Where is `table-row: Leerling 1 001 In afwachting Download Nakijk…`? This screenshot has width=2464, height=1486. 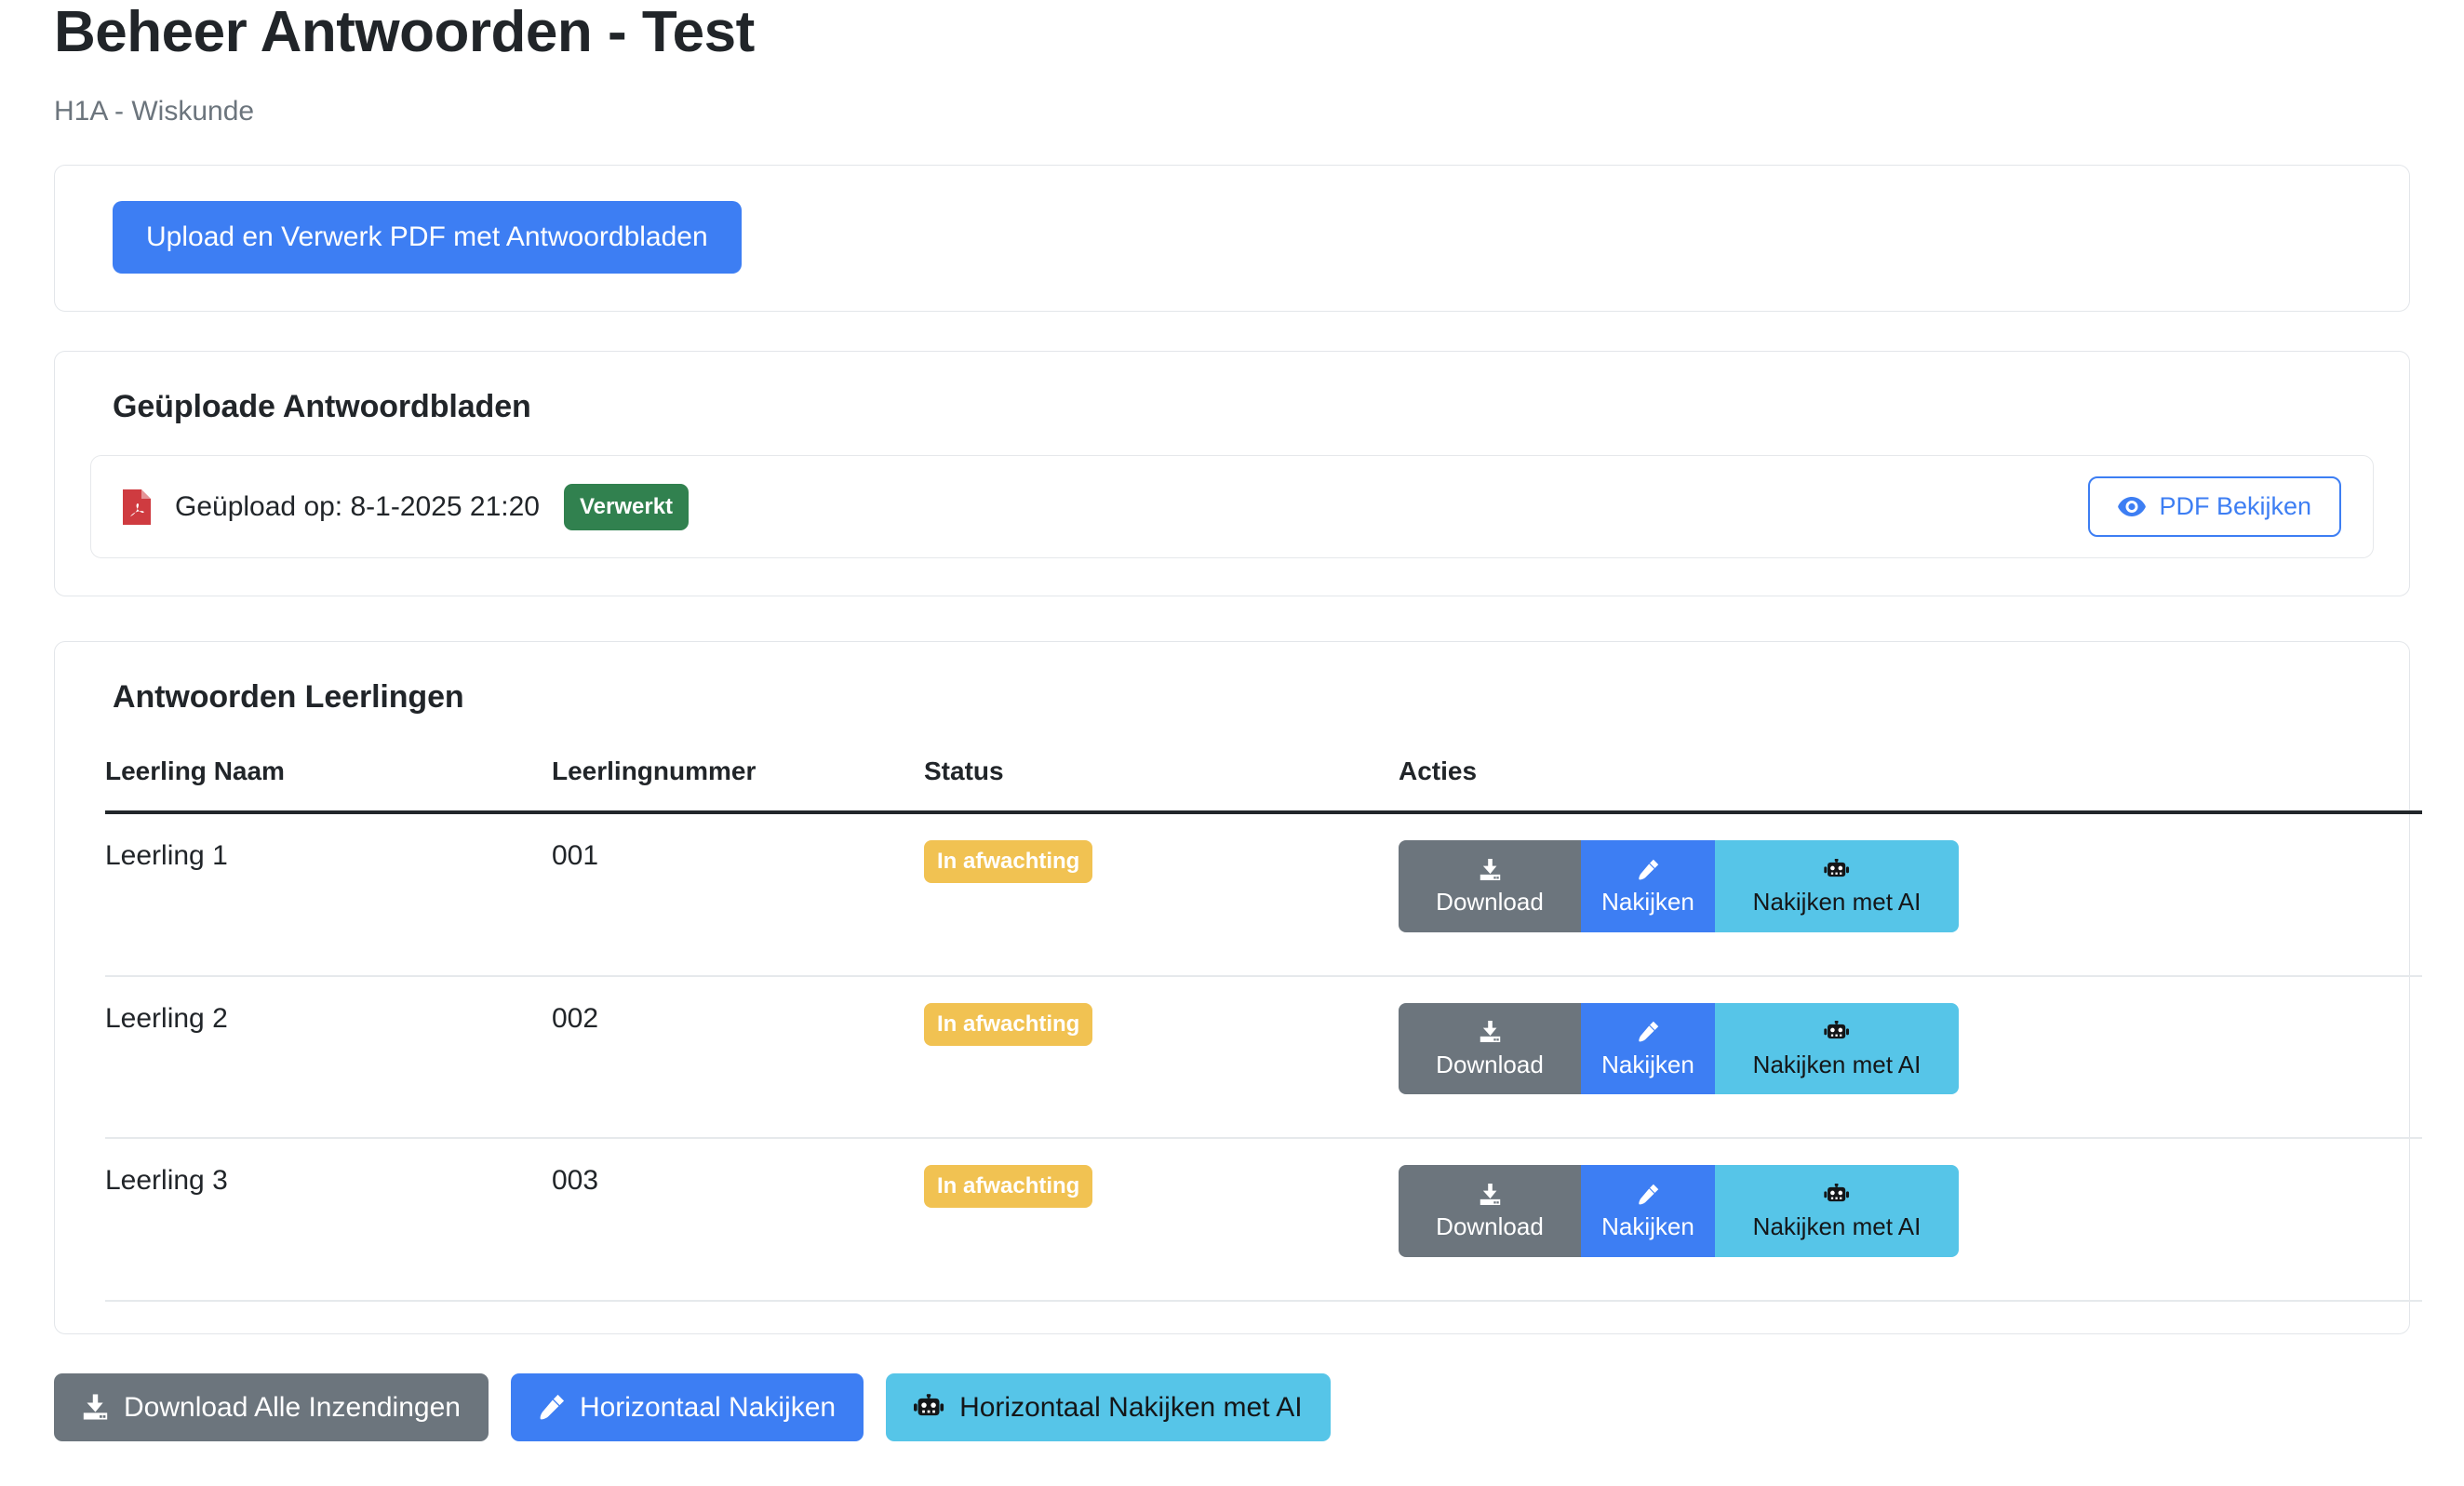
table-row: Leerling 1 001 In afwachting Download Nakijk… is located at coordinates (1263, 894).